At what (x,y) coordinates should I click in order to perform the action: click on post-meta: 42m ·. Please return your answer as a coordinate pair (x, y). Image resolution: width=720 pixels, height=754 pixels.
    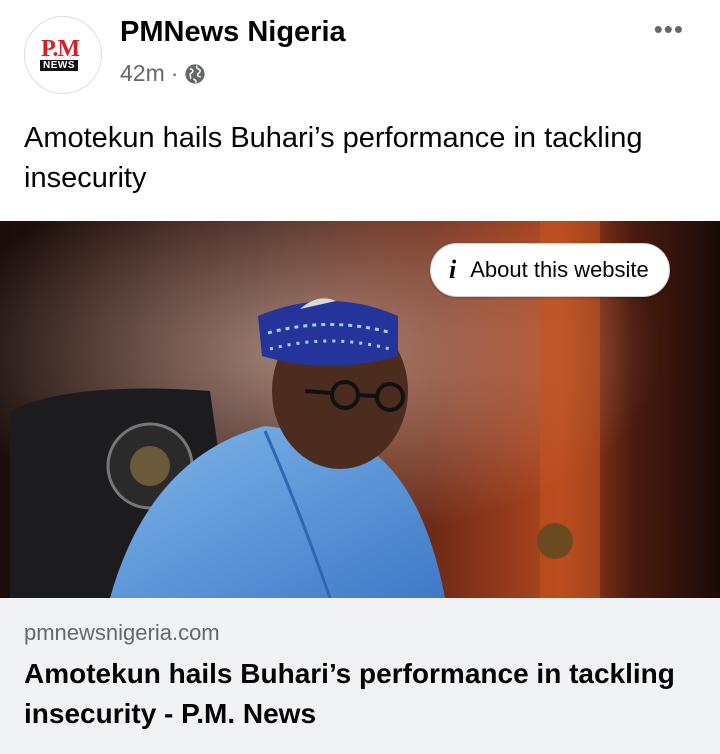
    Looking at the image, I should click on (163, 73).